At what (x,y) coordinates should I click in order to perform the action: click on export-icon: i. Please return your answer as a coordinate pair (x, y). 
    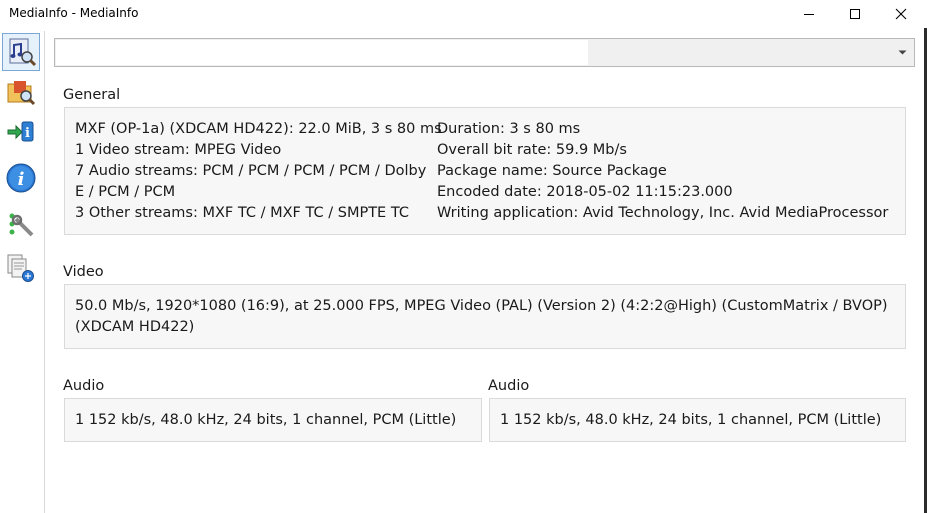
    Looking at the image, I should click on (20, 131).